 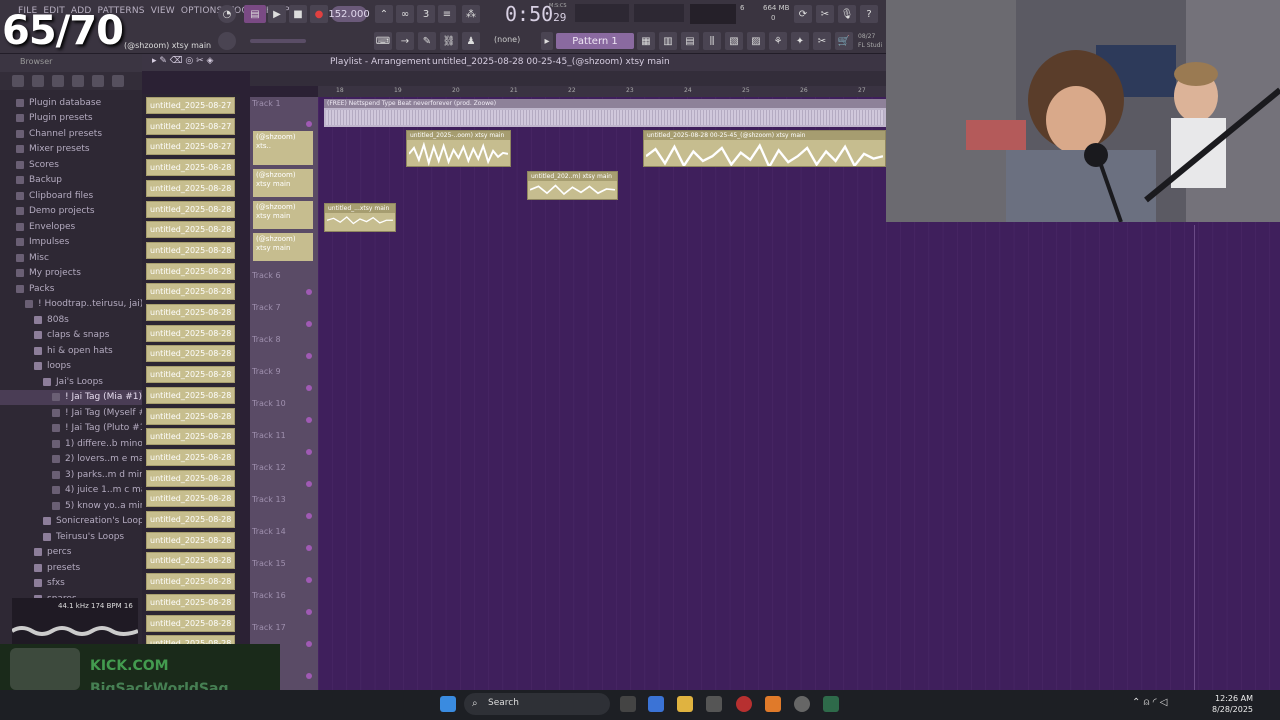 I want to click on browser-item: 1) differe..b minor, so click(x=71, y=444).